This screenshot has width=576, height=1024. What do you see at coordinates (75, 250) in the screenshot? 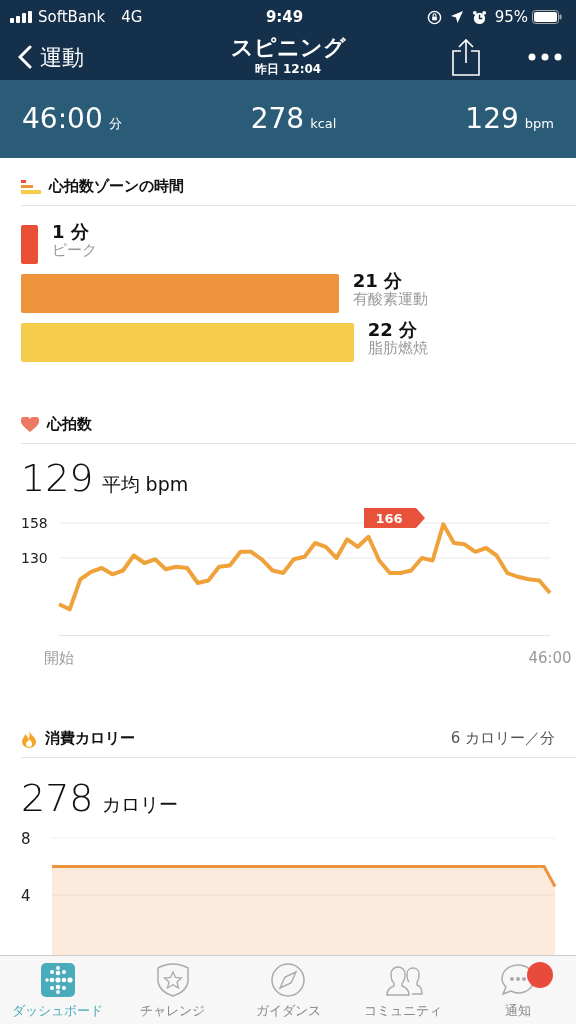
I see `zone-name: ピーク` at bounding box center [75, 250].